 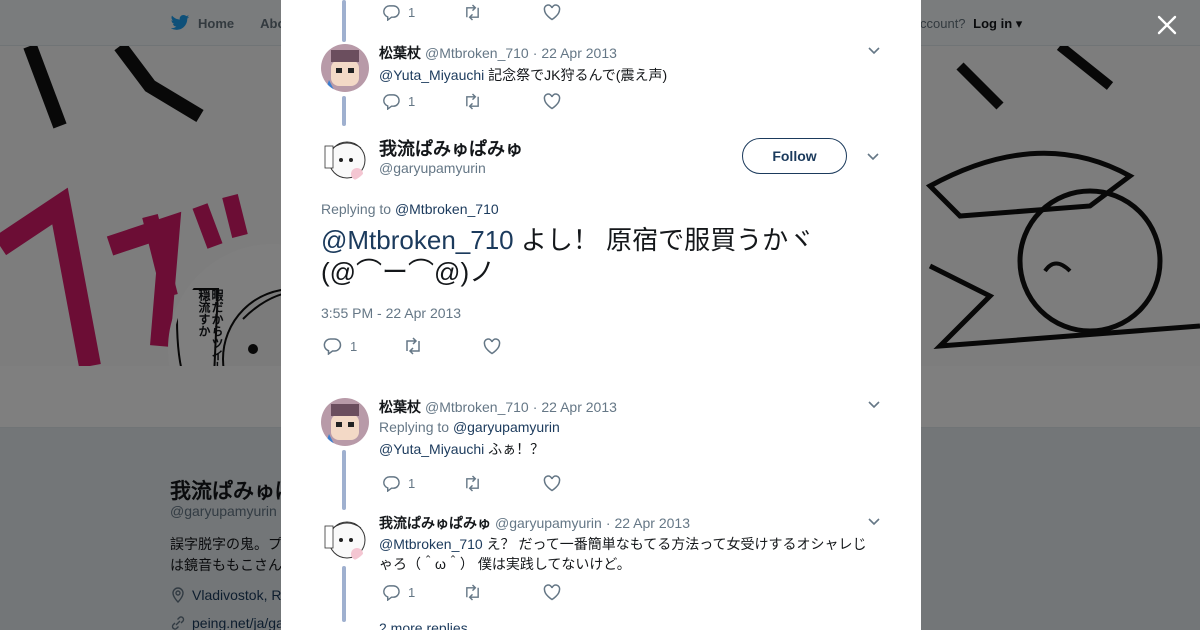 I want to click on replying-to-link: @Mtbroken_710, so click(x=447, y=209).